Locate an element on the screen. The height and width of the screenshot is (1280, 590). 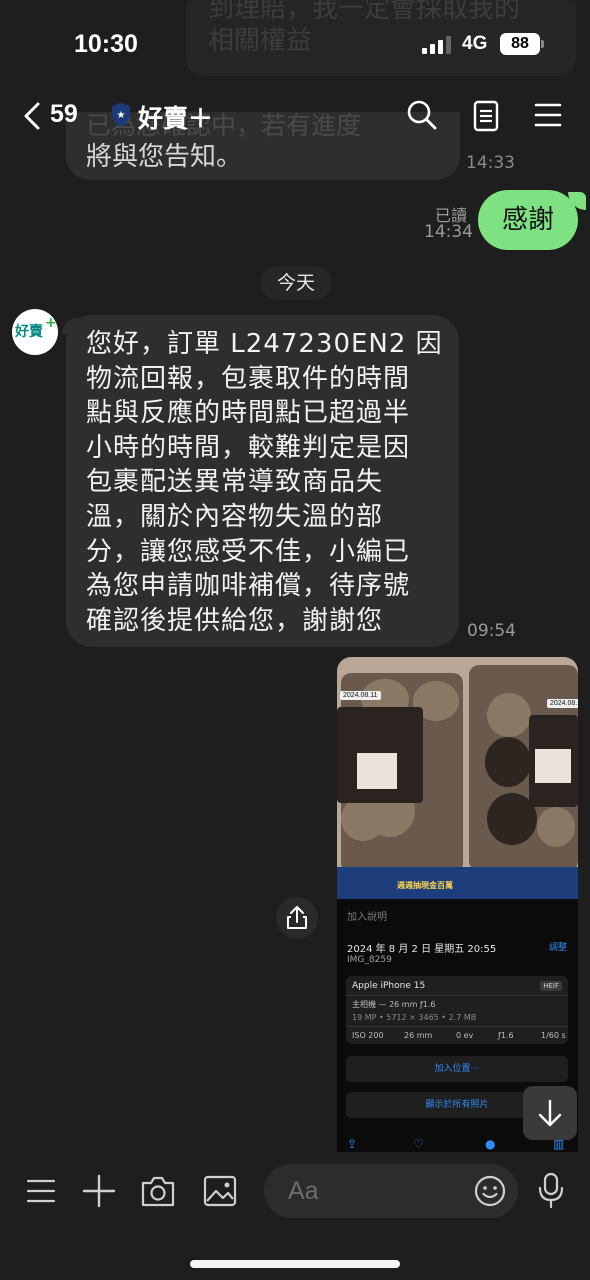
avatar-text: 好賣 is located at coordinates (29, 332).